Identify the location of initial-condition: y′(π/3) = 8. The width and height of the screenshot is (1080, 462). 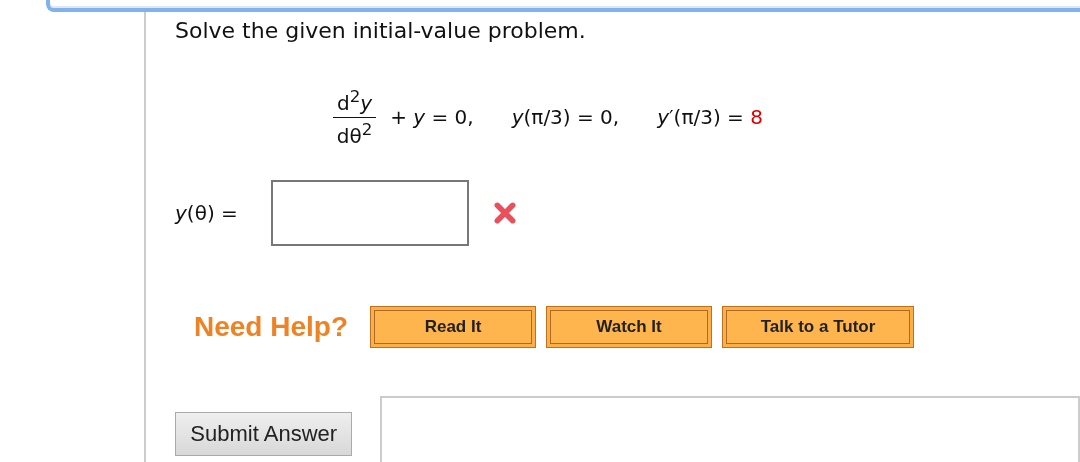
(710, 117).